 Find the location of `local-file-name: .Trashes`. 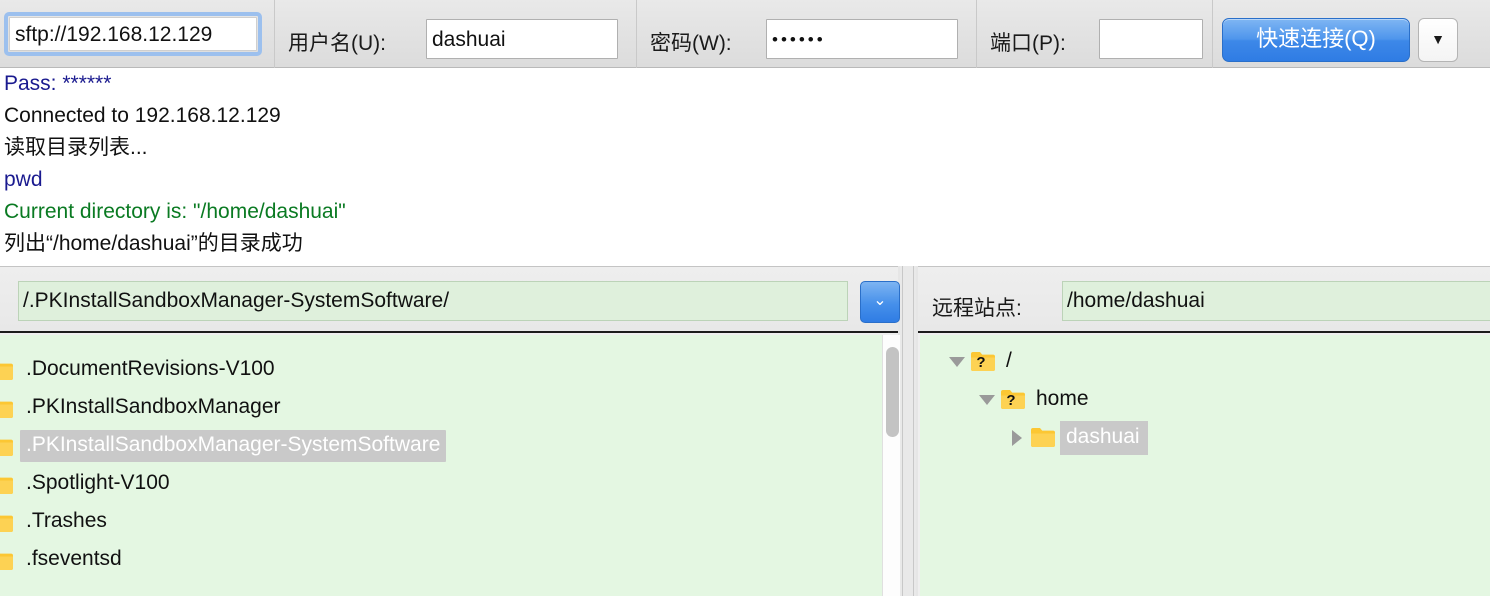

local-file-name: .Trashes is located at coordinates (66, 520).